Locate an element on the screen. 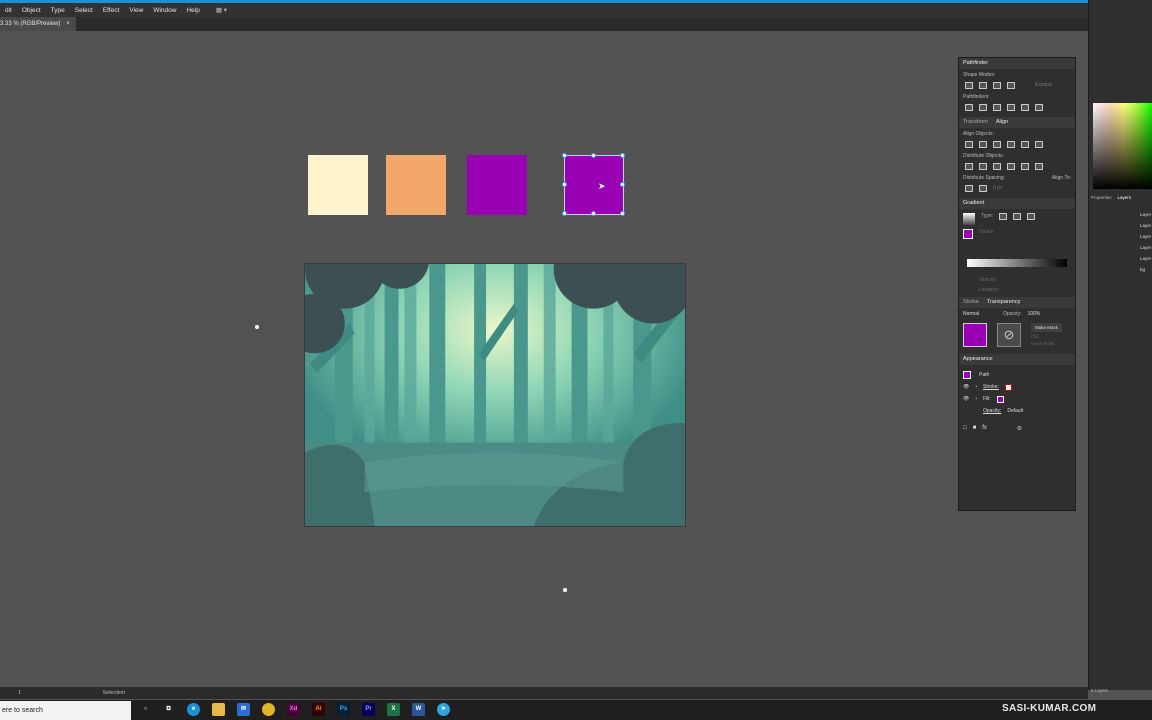 The image size is (1152, 720). fill-stroke-swatch is located at coordinates (968, 234).